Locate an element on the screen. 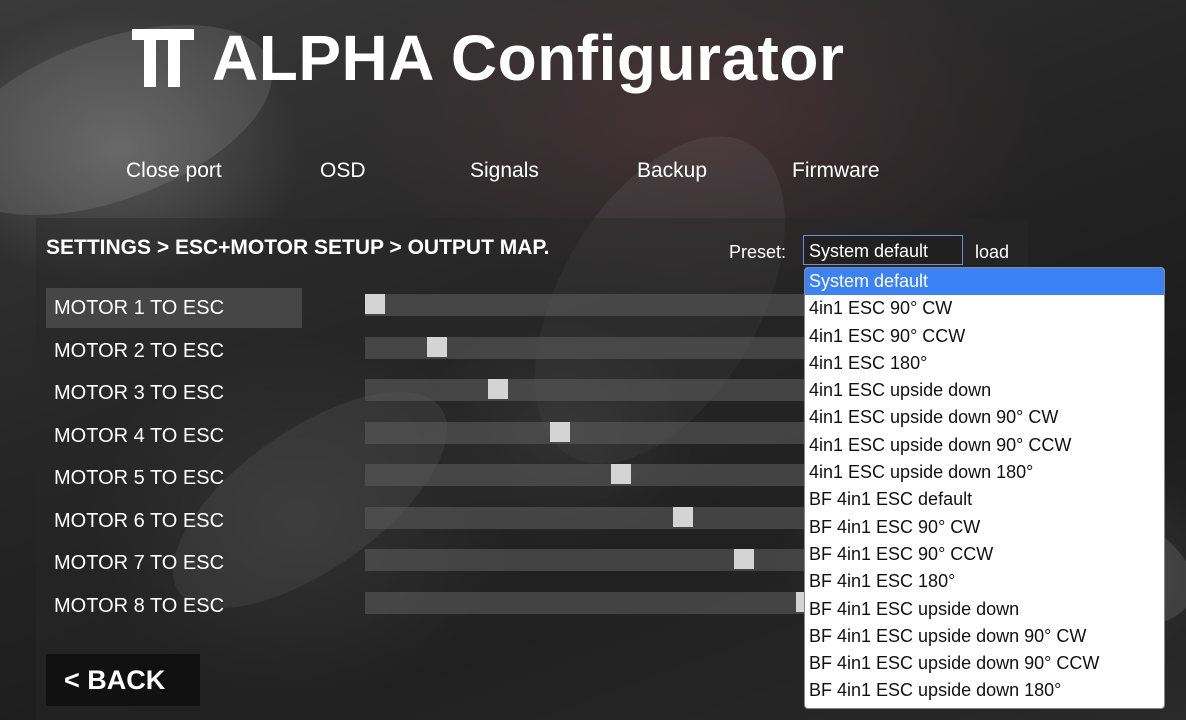 Image resolution: width=1186 pixels, height=720 pixels. motor-7-esc-slider is located at coordinates (585, 560).